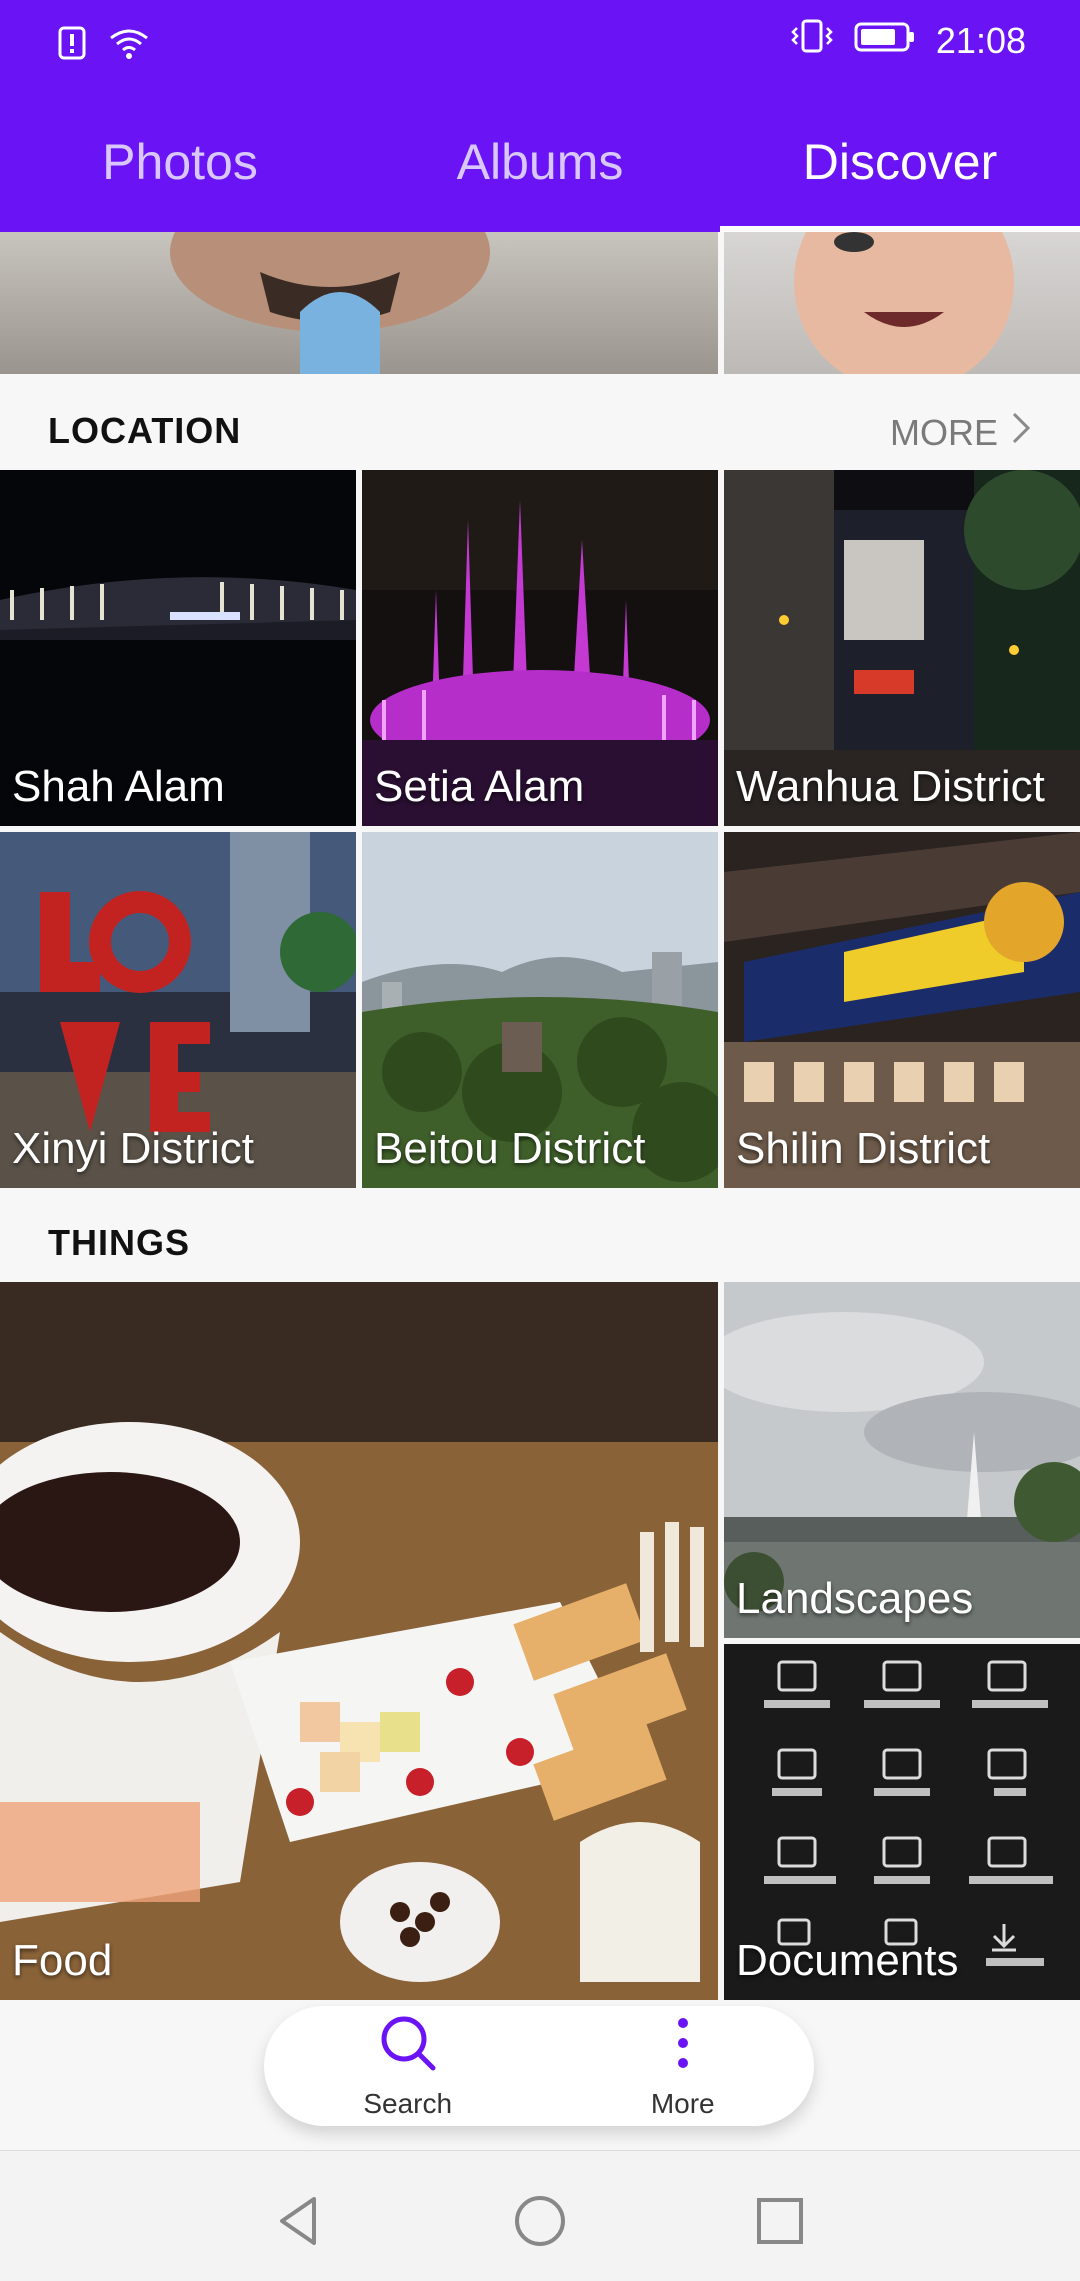  I want to click on location-label: Shah Alam, so click(118, 786).